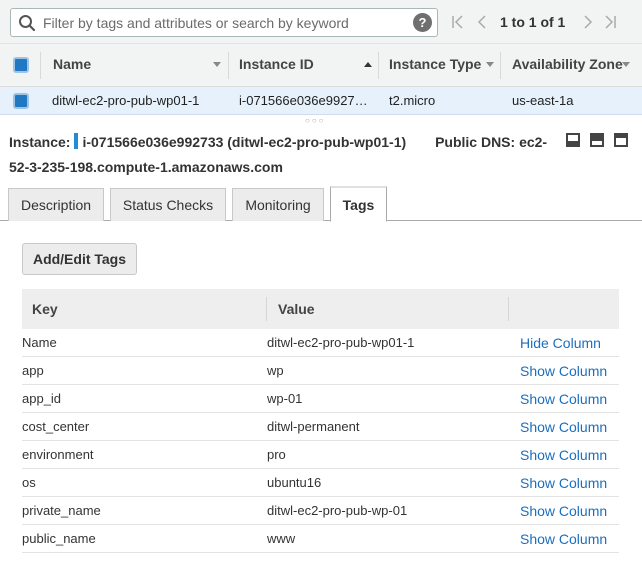 The width and height of the screenshot is (642, 563). What do you see at coordinates (294, 482) in the screenshot?
I see `tag-value-cell: ubuntu16` at bounding box center [294, 482].